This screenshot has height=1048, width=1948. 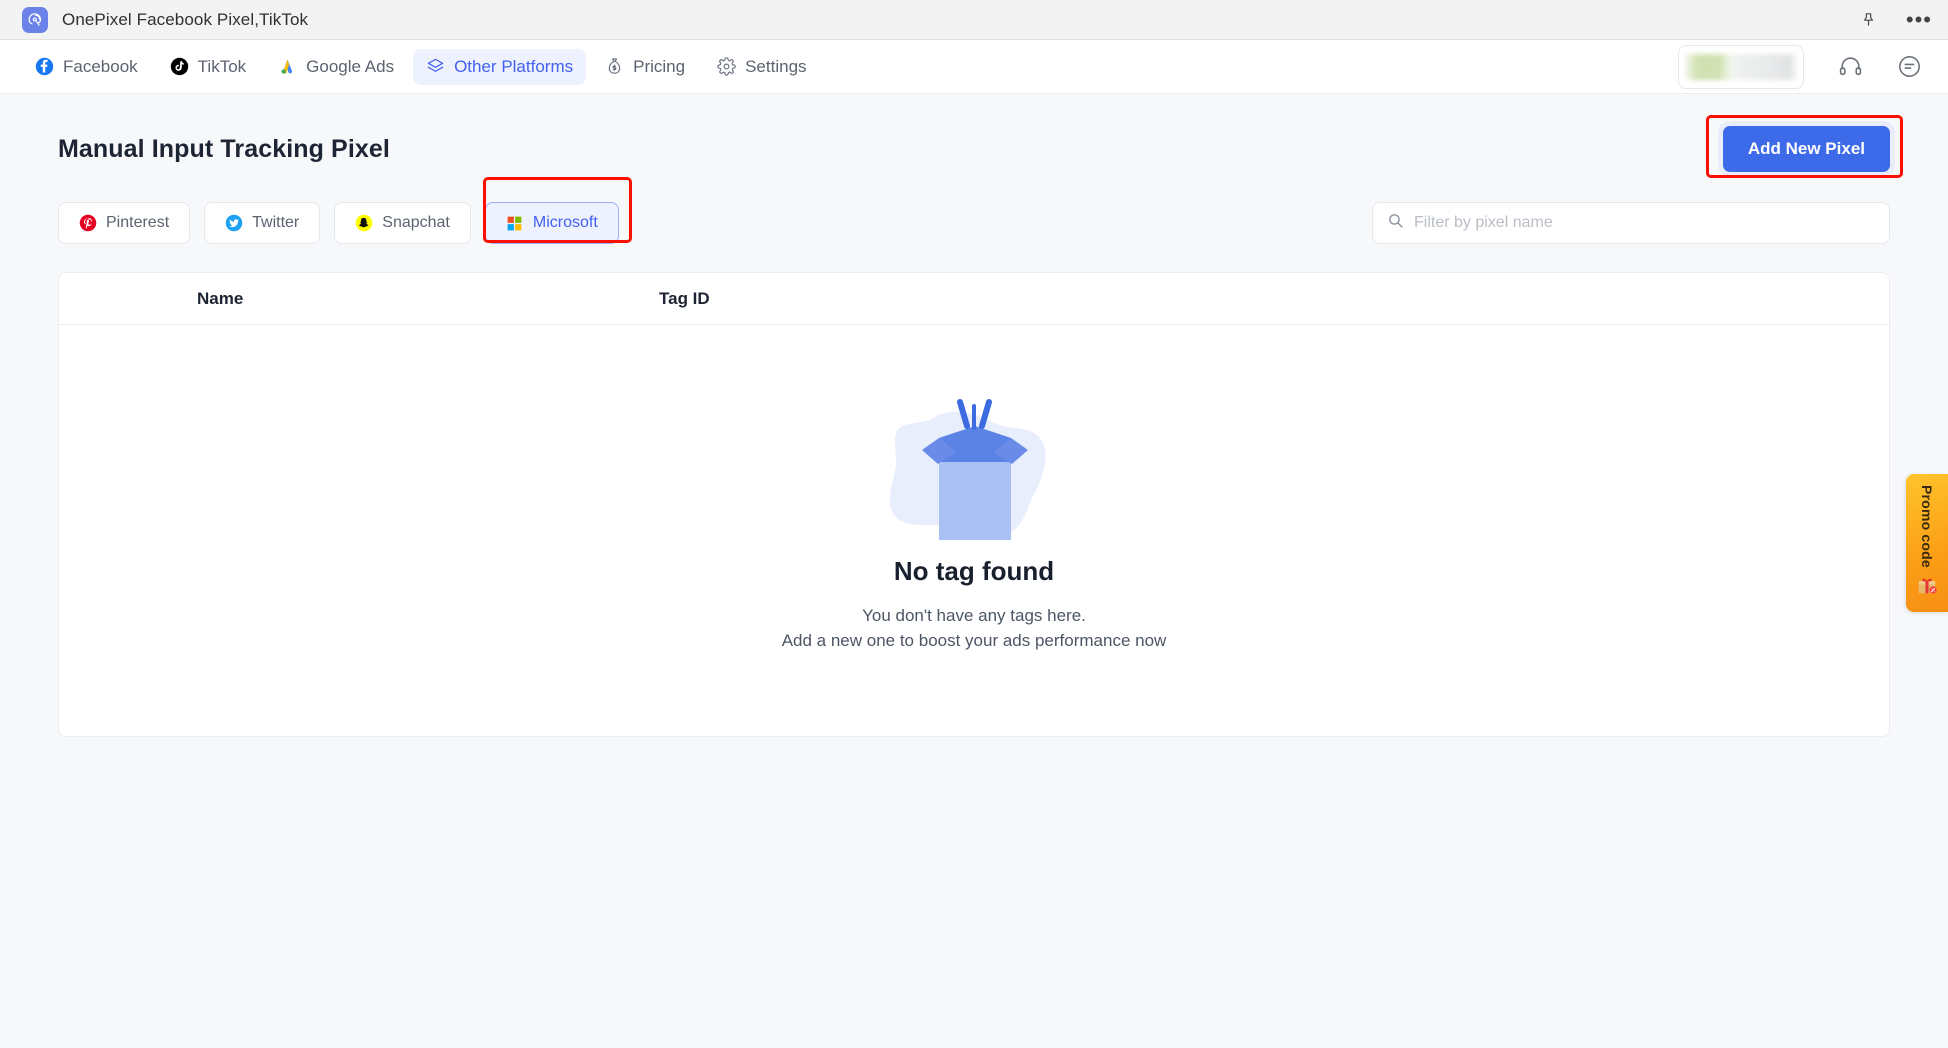 I want to click on layers-icon, so click(x=435, y=66).